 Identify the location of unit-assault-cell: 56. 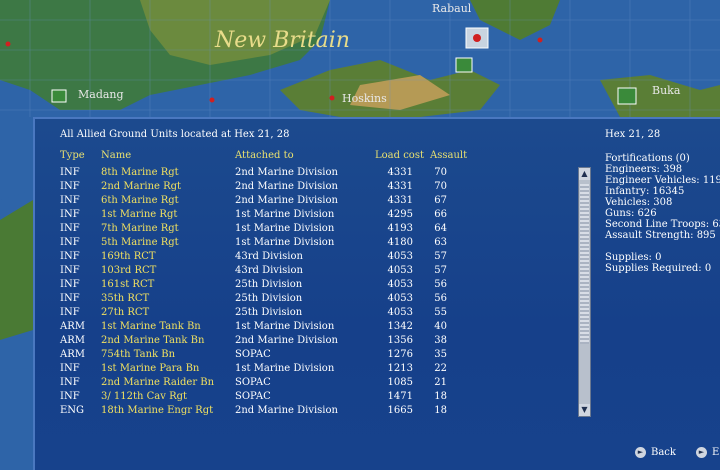
(440, 298).